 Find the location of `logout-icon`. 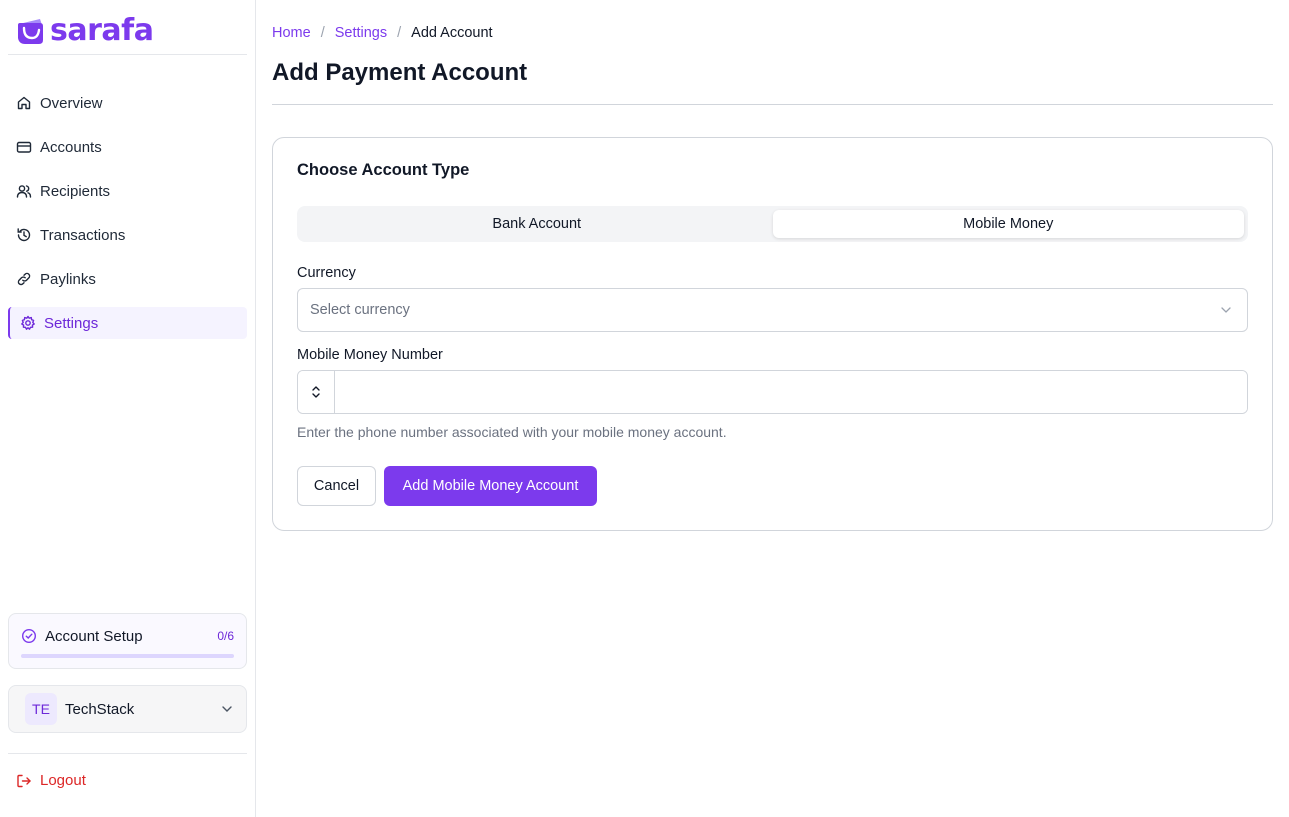

logout-icon is located at coordinates (24, 780).